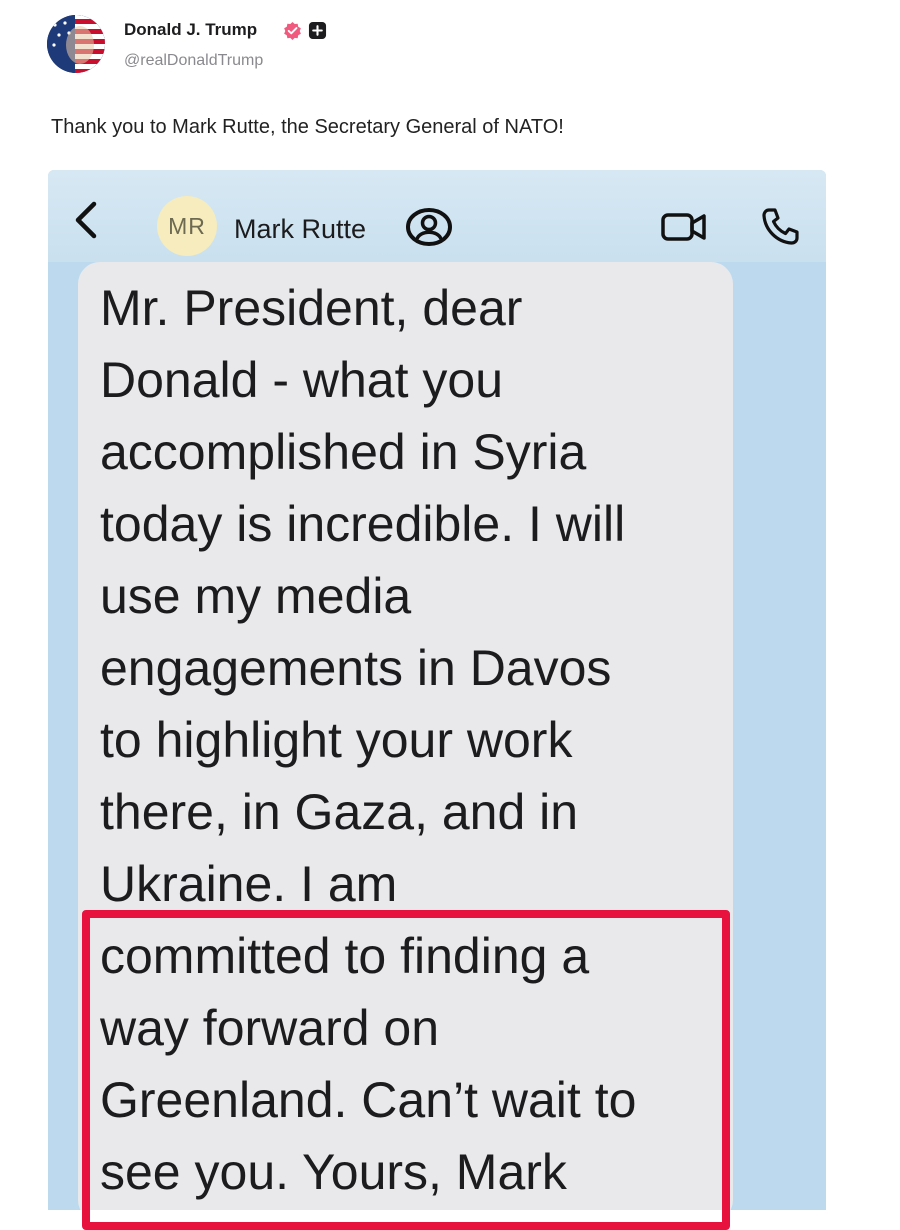  What do you see at coordinates (781, 226) in the screenshot?
I see `phone-icon` at bounding box center [781, 226].